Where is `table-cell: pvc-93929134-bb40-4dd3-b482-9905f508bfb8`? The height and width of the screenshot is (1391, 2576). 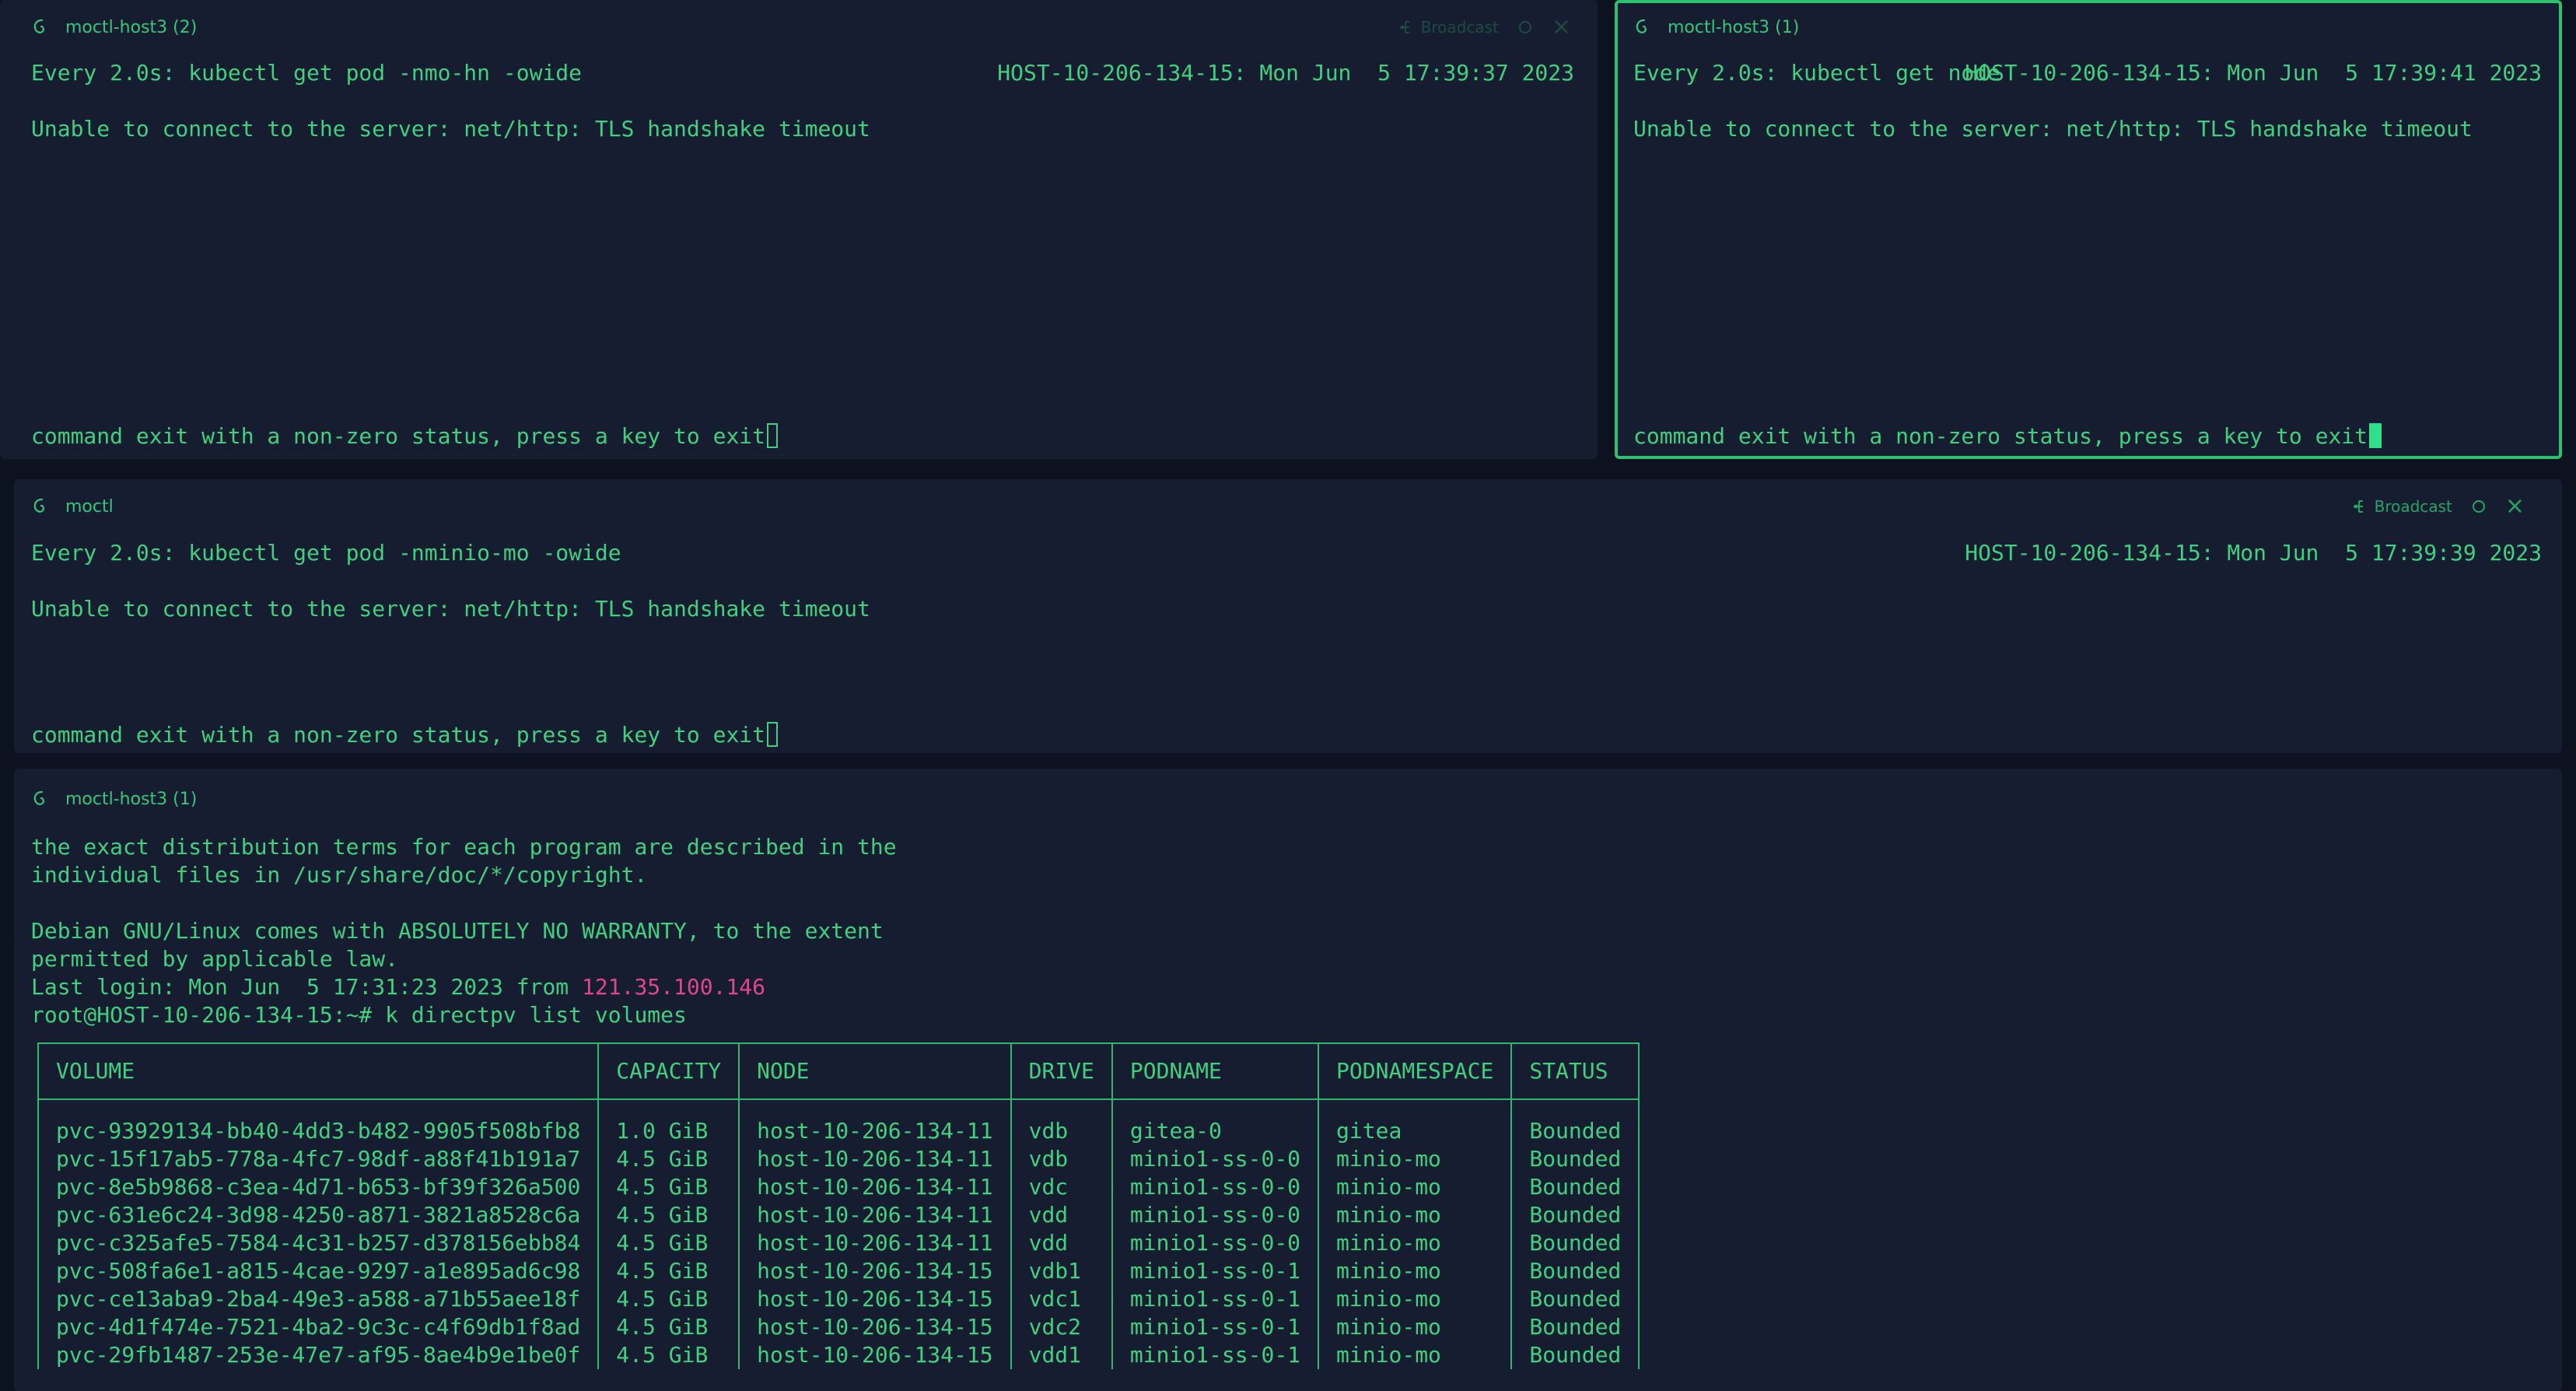 table-cell: pvc-93929134-bb40-4dd3-b482-9905f508bfb8 is located at coordinates (319, 1122).